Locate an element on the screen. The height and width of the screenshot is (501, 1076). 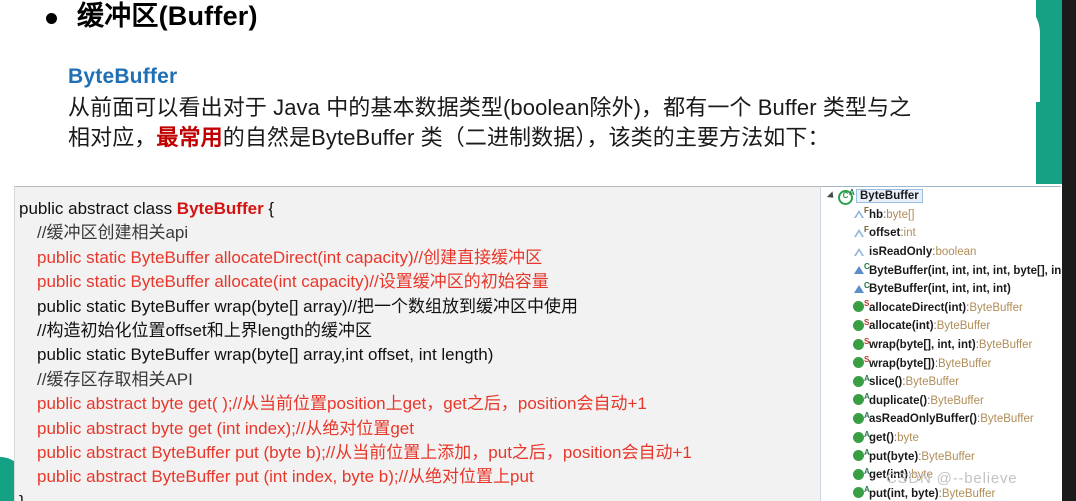
watermark-text: CSDN @--believe is located at coordinates (952, 478).